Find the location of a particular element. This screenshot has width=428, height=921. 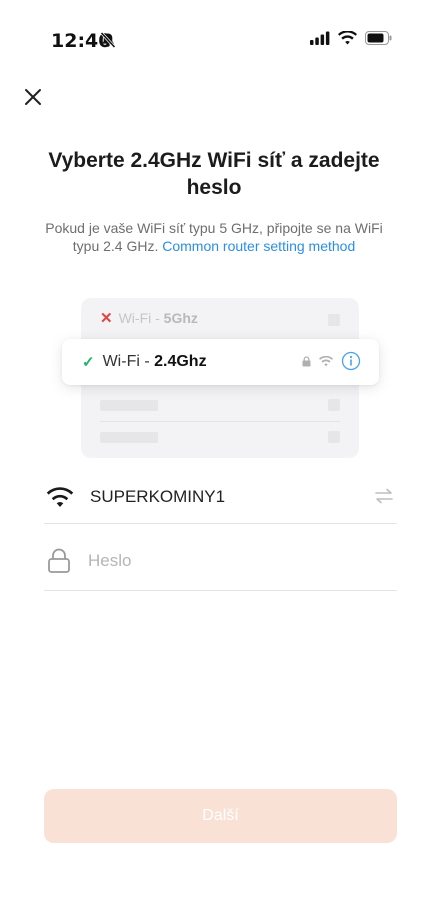

close-icon is located at coordinates (33, 97).